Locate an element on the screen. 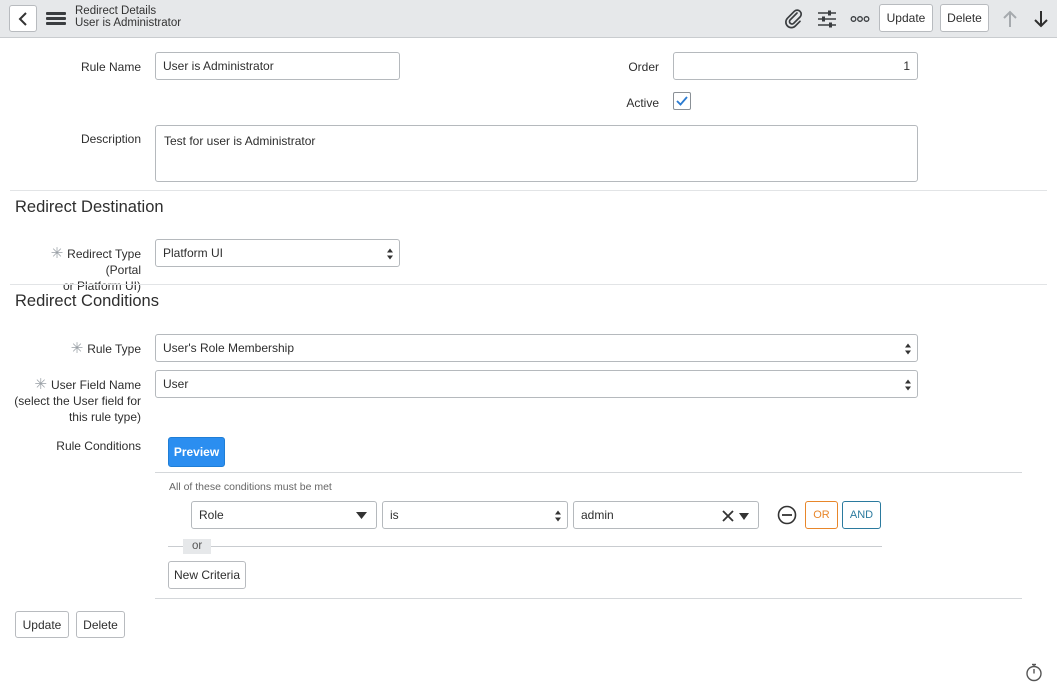  new-criteria-button: New Criteria is located at coordinates (207, 575).